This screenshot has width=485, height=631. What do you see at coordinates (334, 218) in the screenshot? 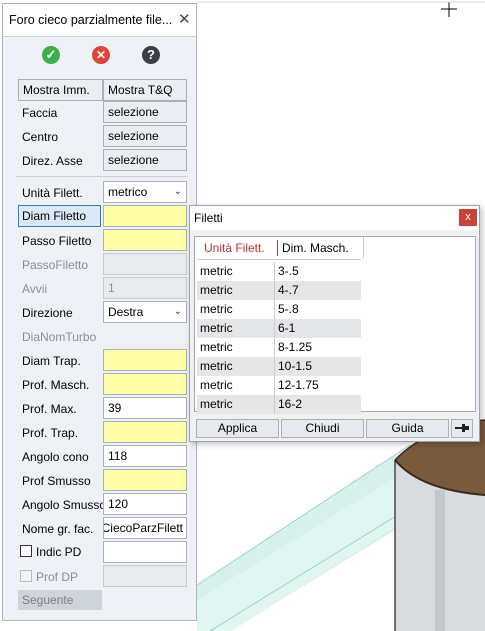
I see `dialog-title-bar: Filetti x` at bounding box center [334, 218].